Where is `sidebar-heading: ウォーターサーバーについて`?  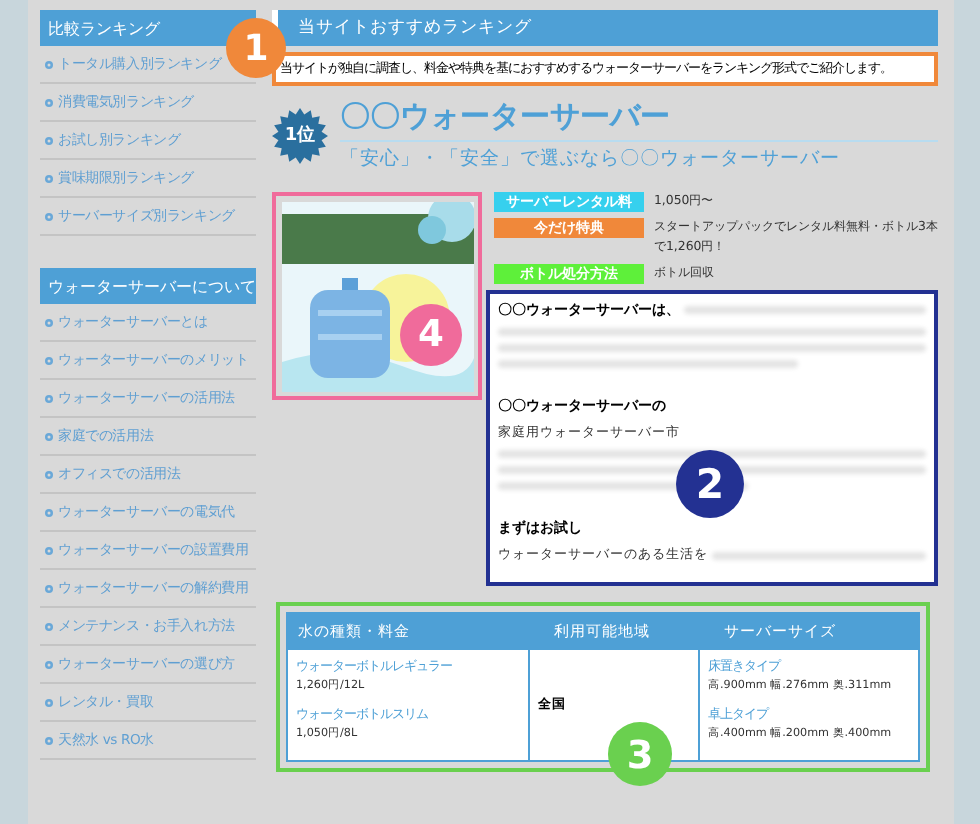 sidebar-heading: ウォーターサーバーについて is located at coordinates (148, 286).